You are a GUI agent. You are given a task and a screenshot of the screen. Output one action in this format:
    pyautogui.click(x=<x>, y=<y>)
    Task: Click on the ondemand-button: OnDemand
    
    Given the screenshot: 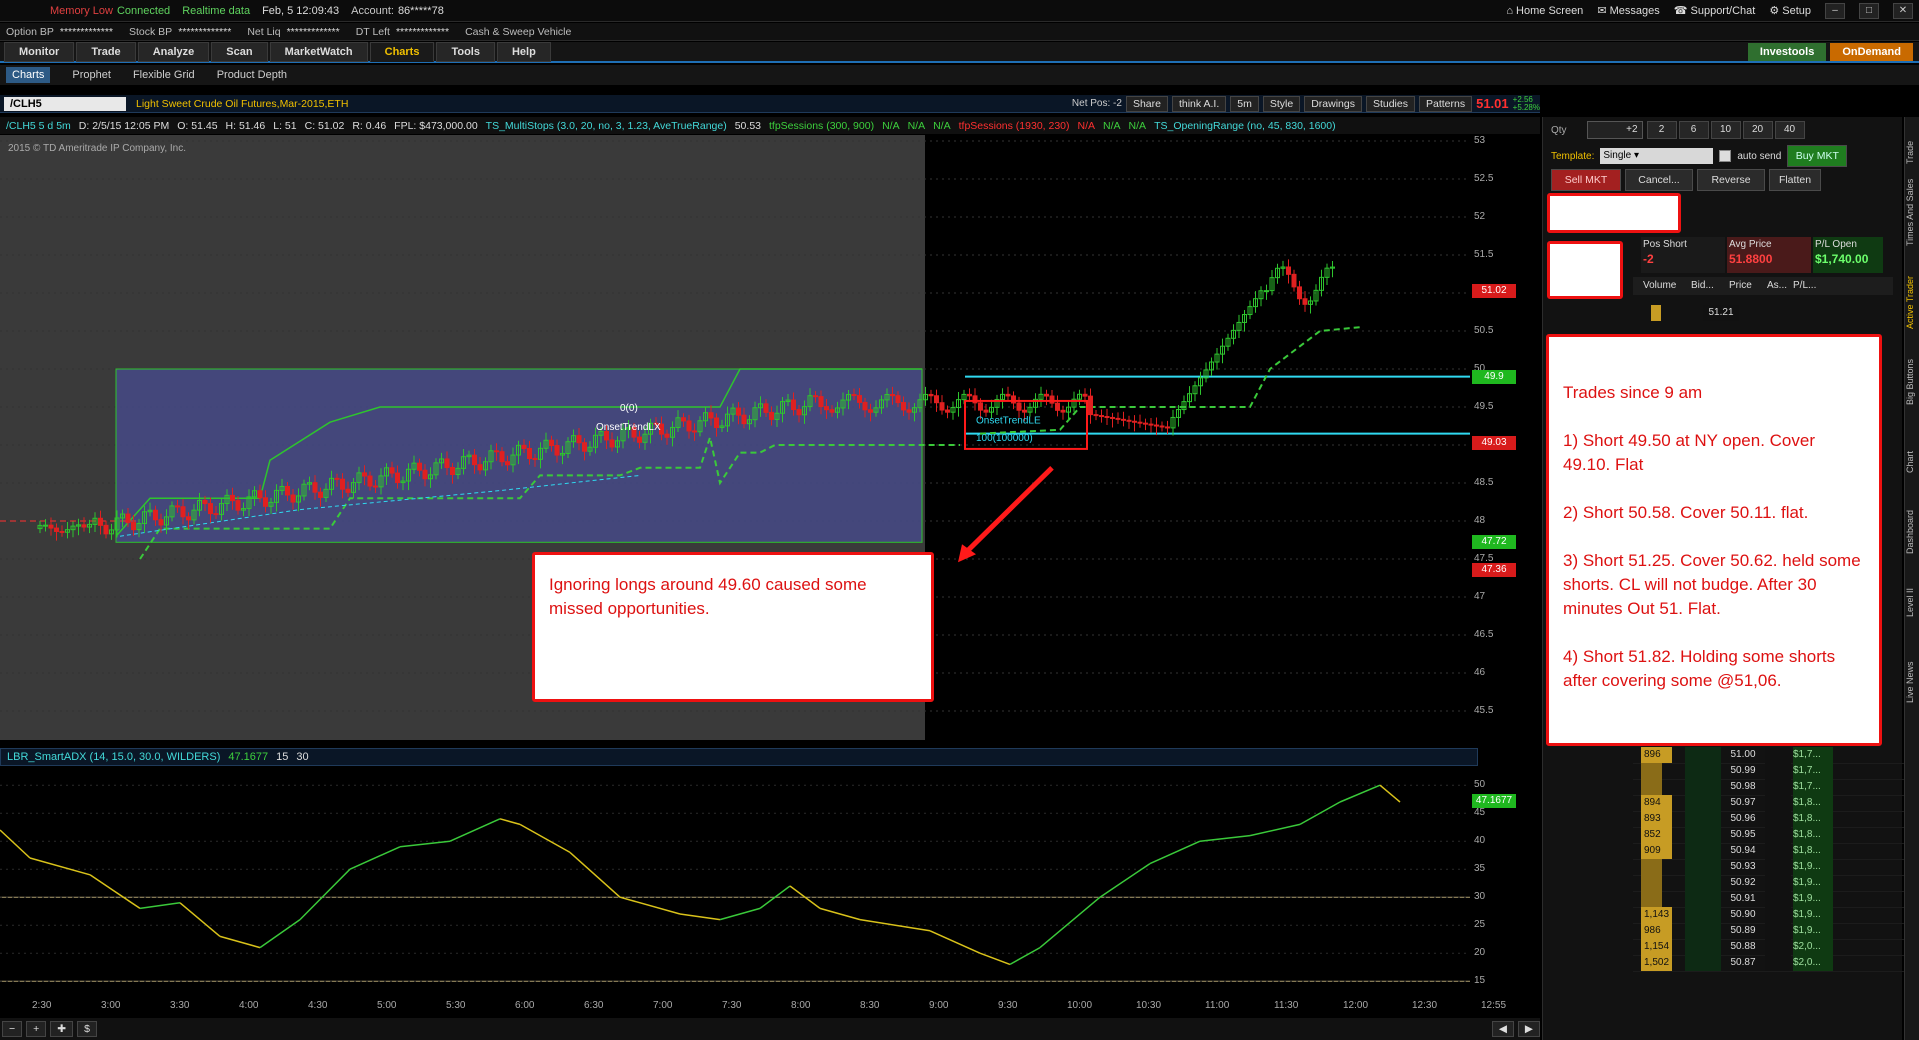 What is the action you would take?
    pyautogui.click(x=1871, y=51)
    